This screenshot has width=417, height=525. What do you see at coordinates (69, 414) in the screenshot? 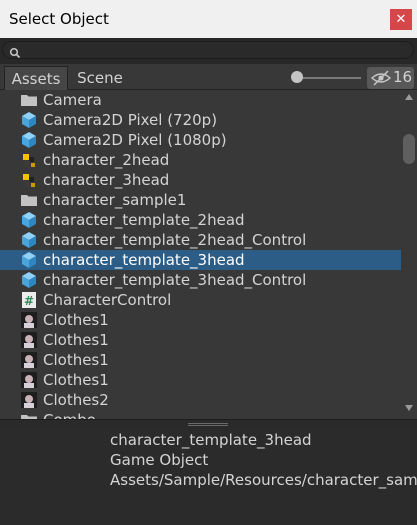
I see `list-item-label: Combo` at bounding box center [69, 414].